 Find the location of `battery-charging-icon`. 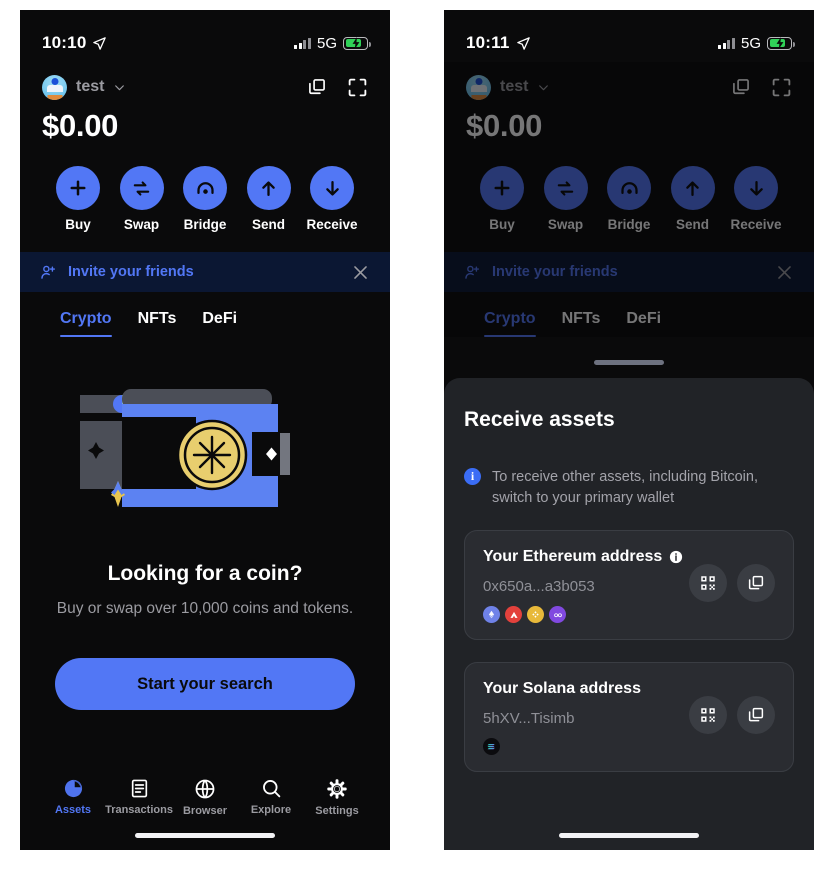

battery-charging-icon is located at coordinates (357, 43).